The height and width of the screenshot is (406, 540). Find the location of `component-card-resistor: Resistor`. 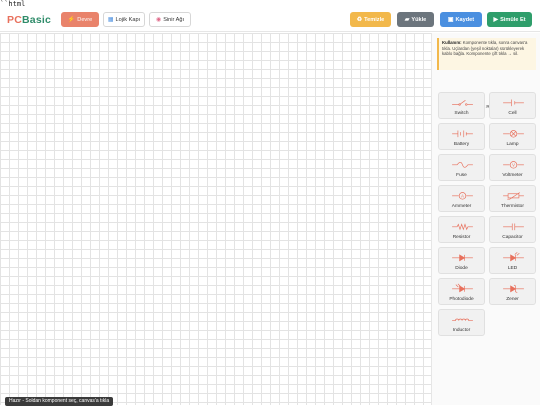

component-card-resistor: Resistor is located at coordinates (461, 229).